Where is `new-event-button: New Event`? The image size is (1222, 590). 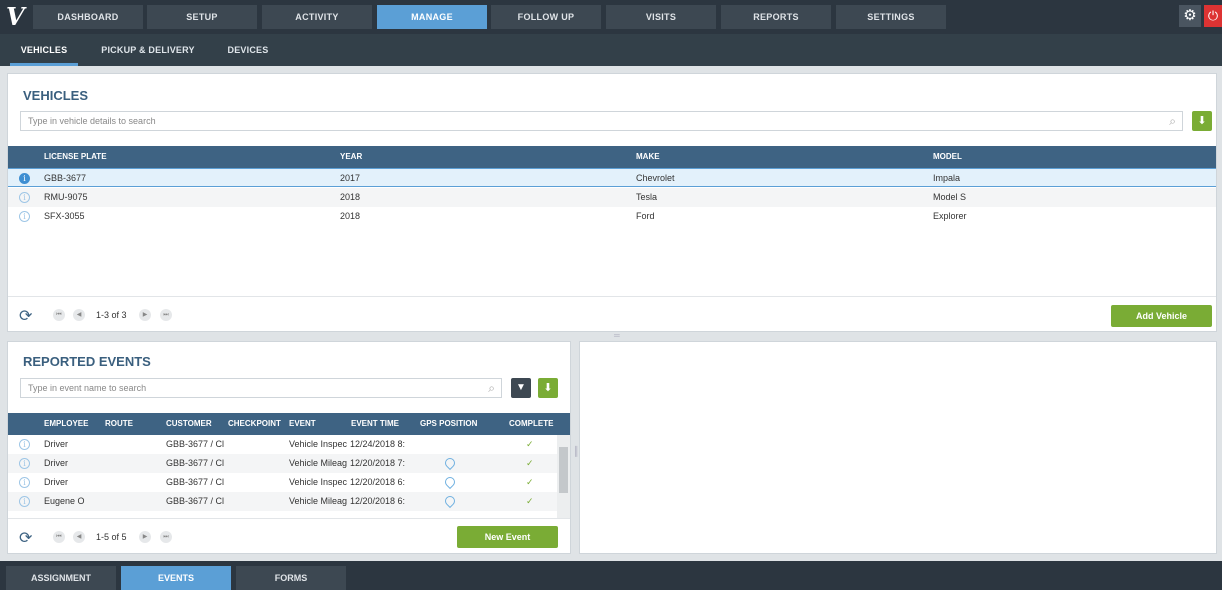 new-event-button: New Event is located at coordinates (507, 537).